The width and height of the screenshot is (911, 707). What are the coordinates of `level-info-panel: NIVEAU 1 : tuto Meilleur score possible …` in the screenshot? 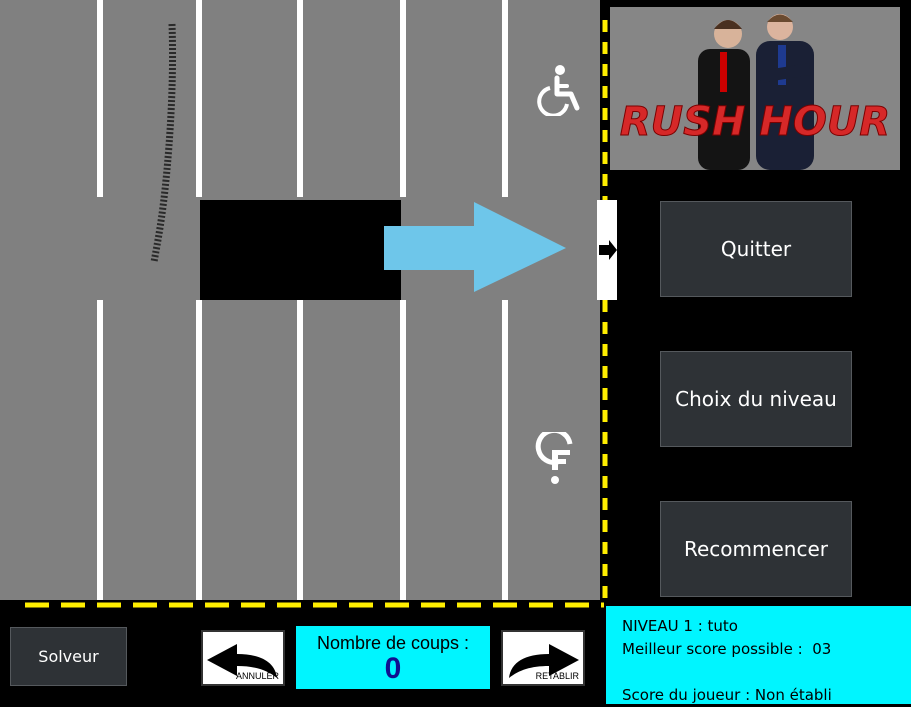 It's located at (758, 655).